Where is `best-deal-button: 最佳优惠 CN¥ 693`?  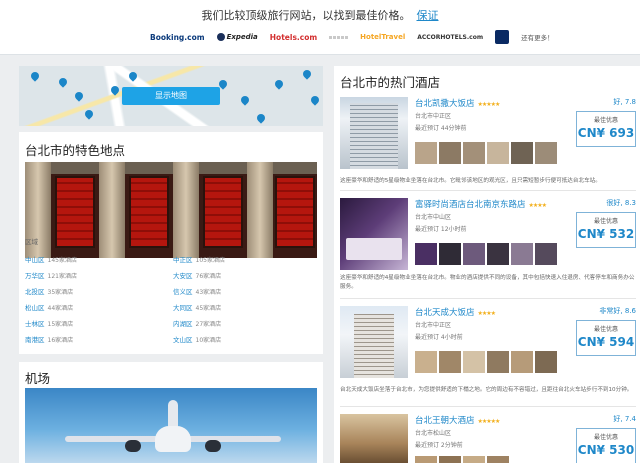
best-deal-button: 最佳优惠 CN¥ 693 is located at coordinates (606, 129).